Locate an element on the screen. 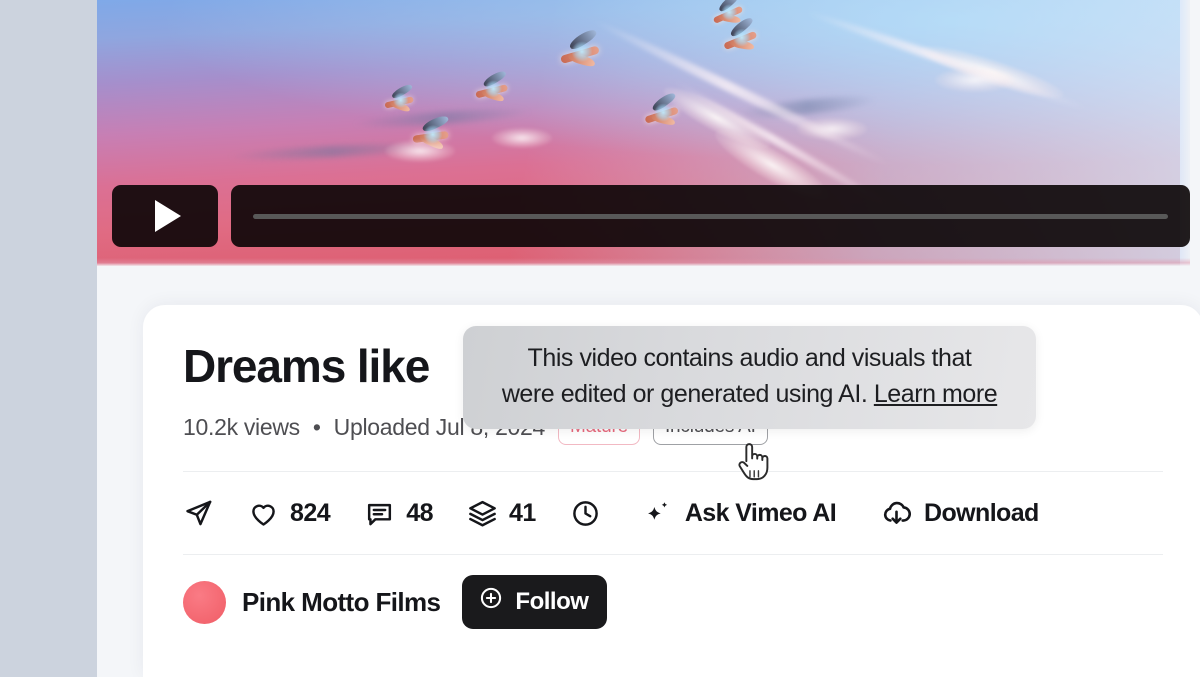 The height and width of the screenshot is (677, 1200). clock-icon is located at coordinates (585, 513).